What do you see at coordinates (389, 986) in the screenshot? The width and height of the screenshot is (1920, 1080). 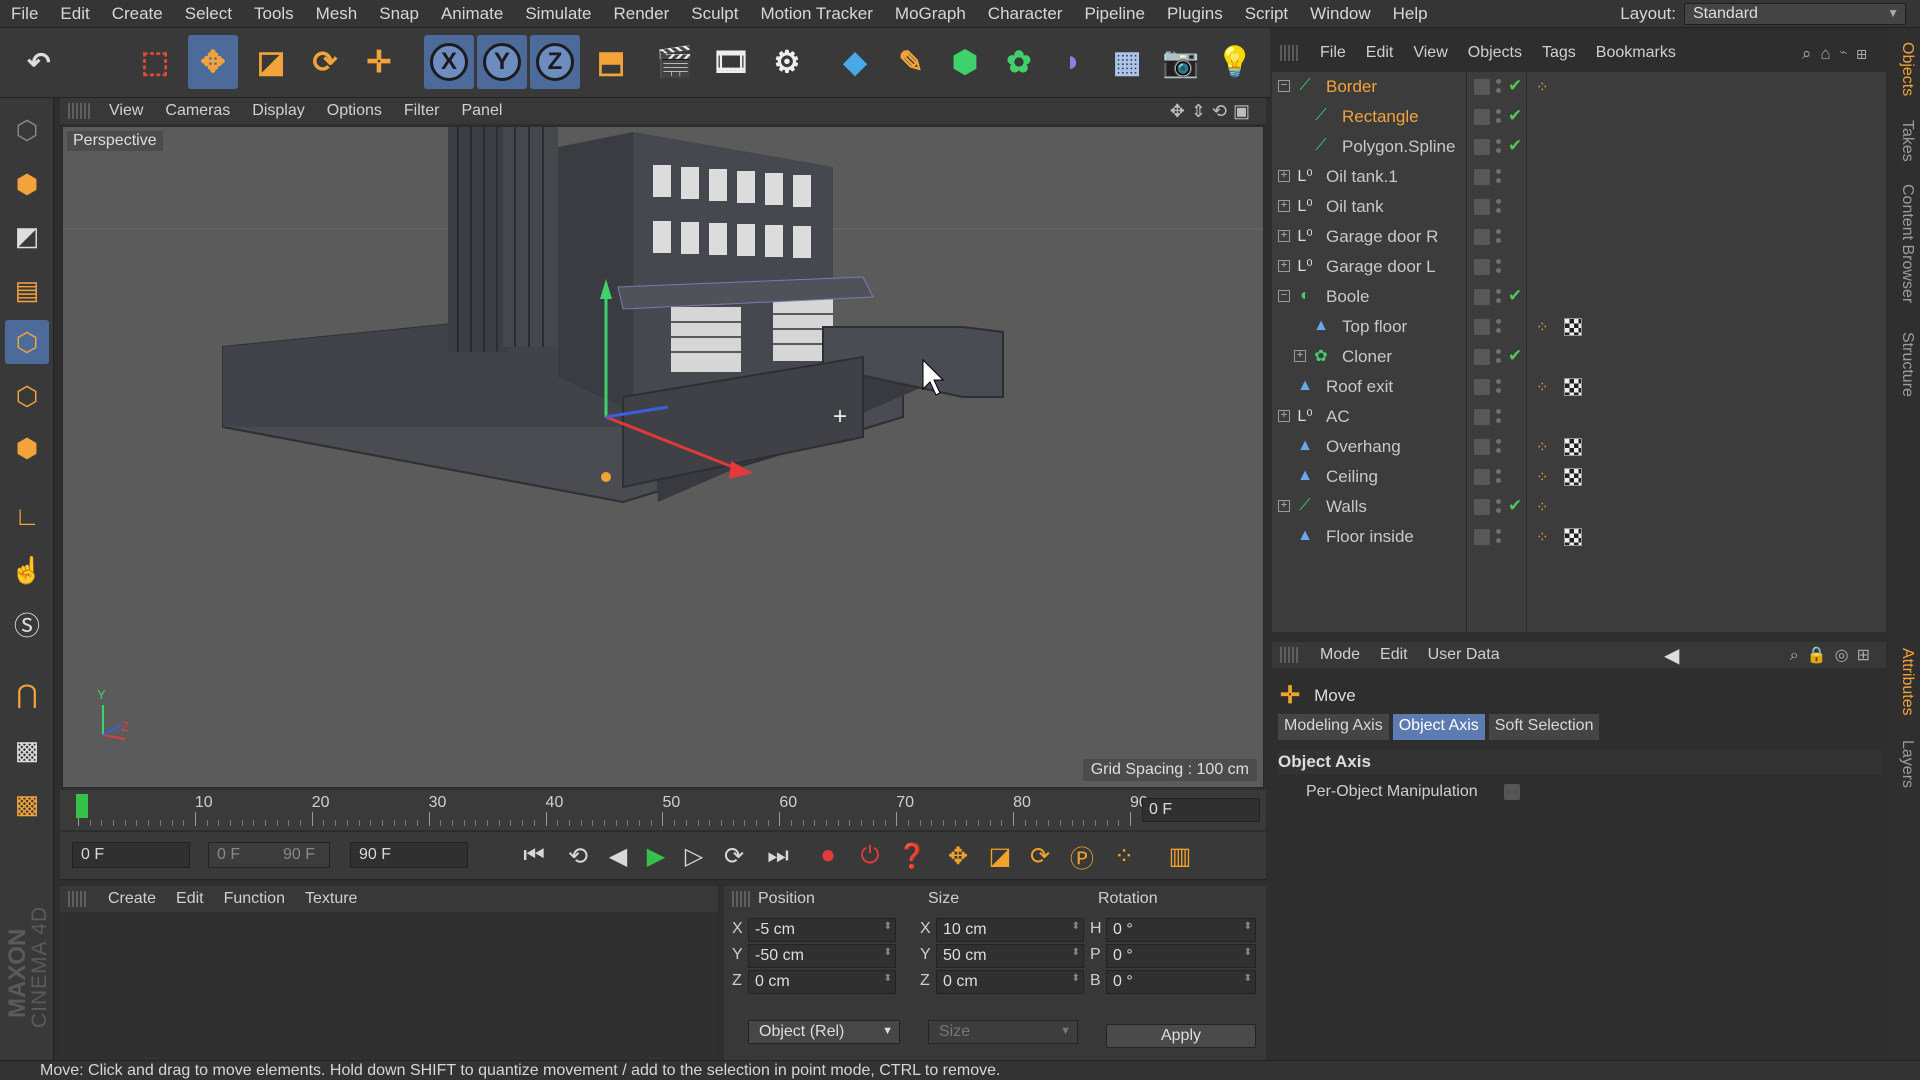 I see `material-area` at bounding box center [389, 986].